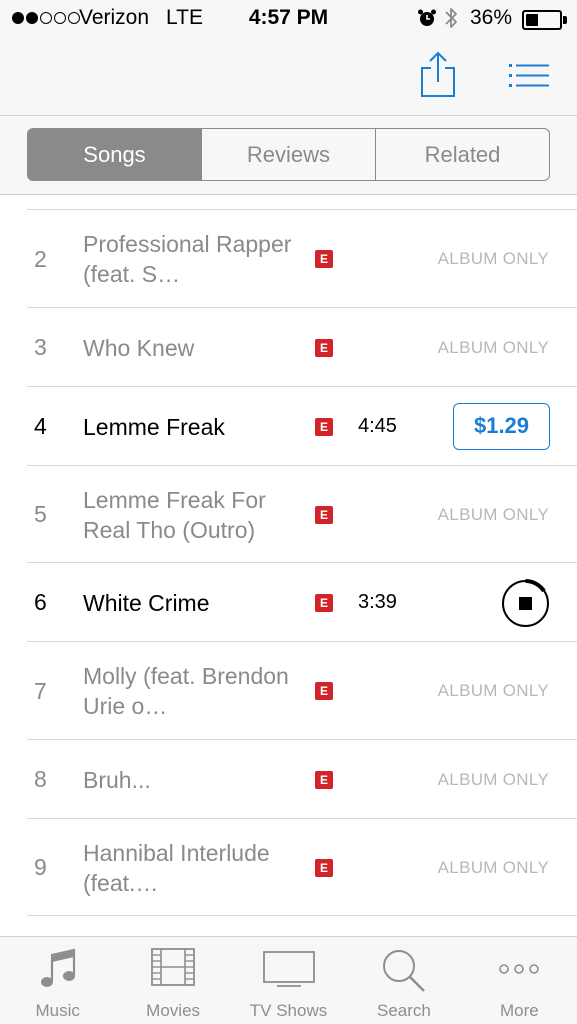  I want to click on track-row: 6 White Crime E 3:39, so click(288, 602).